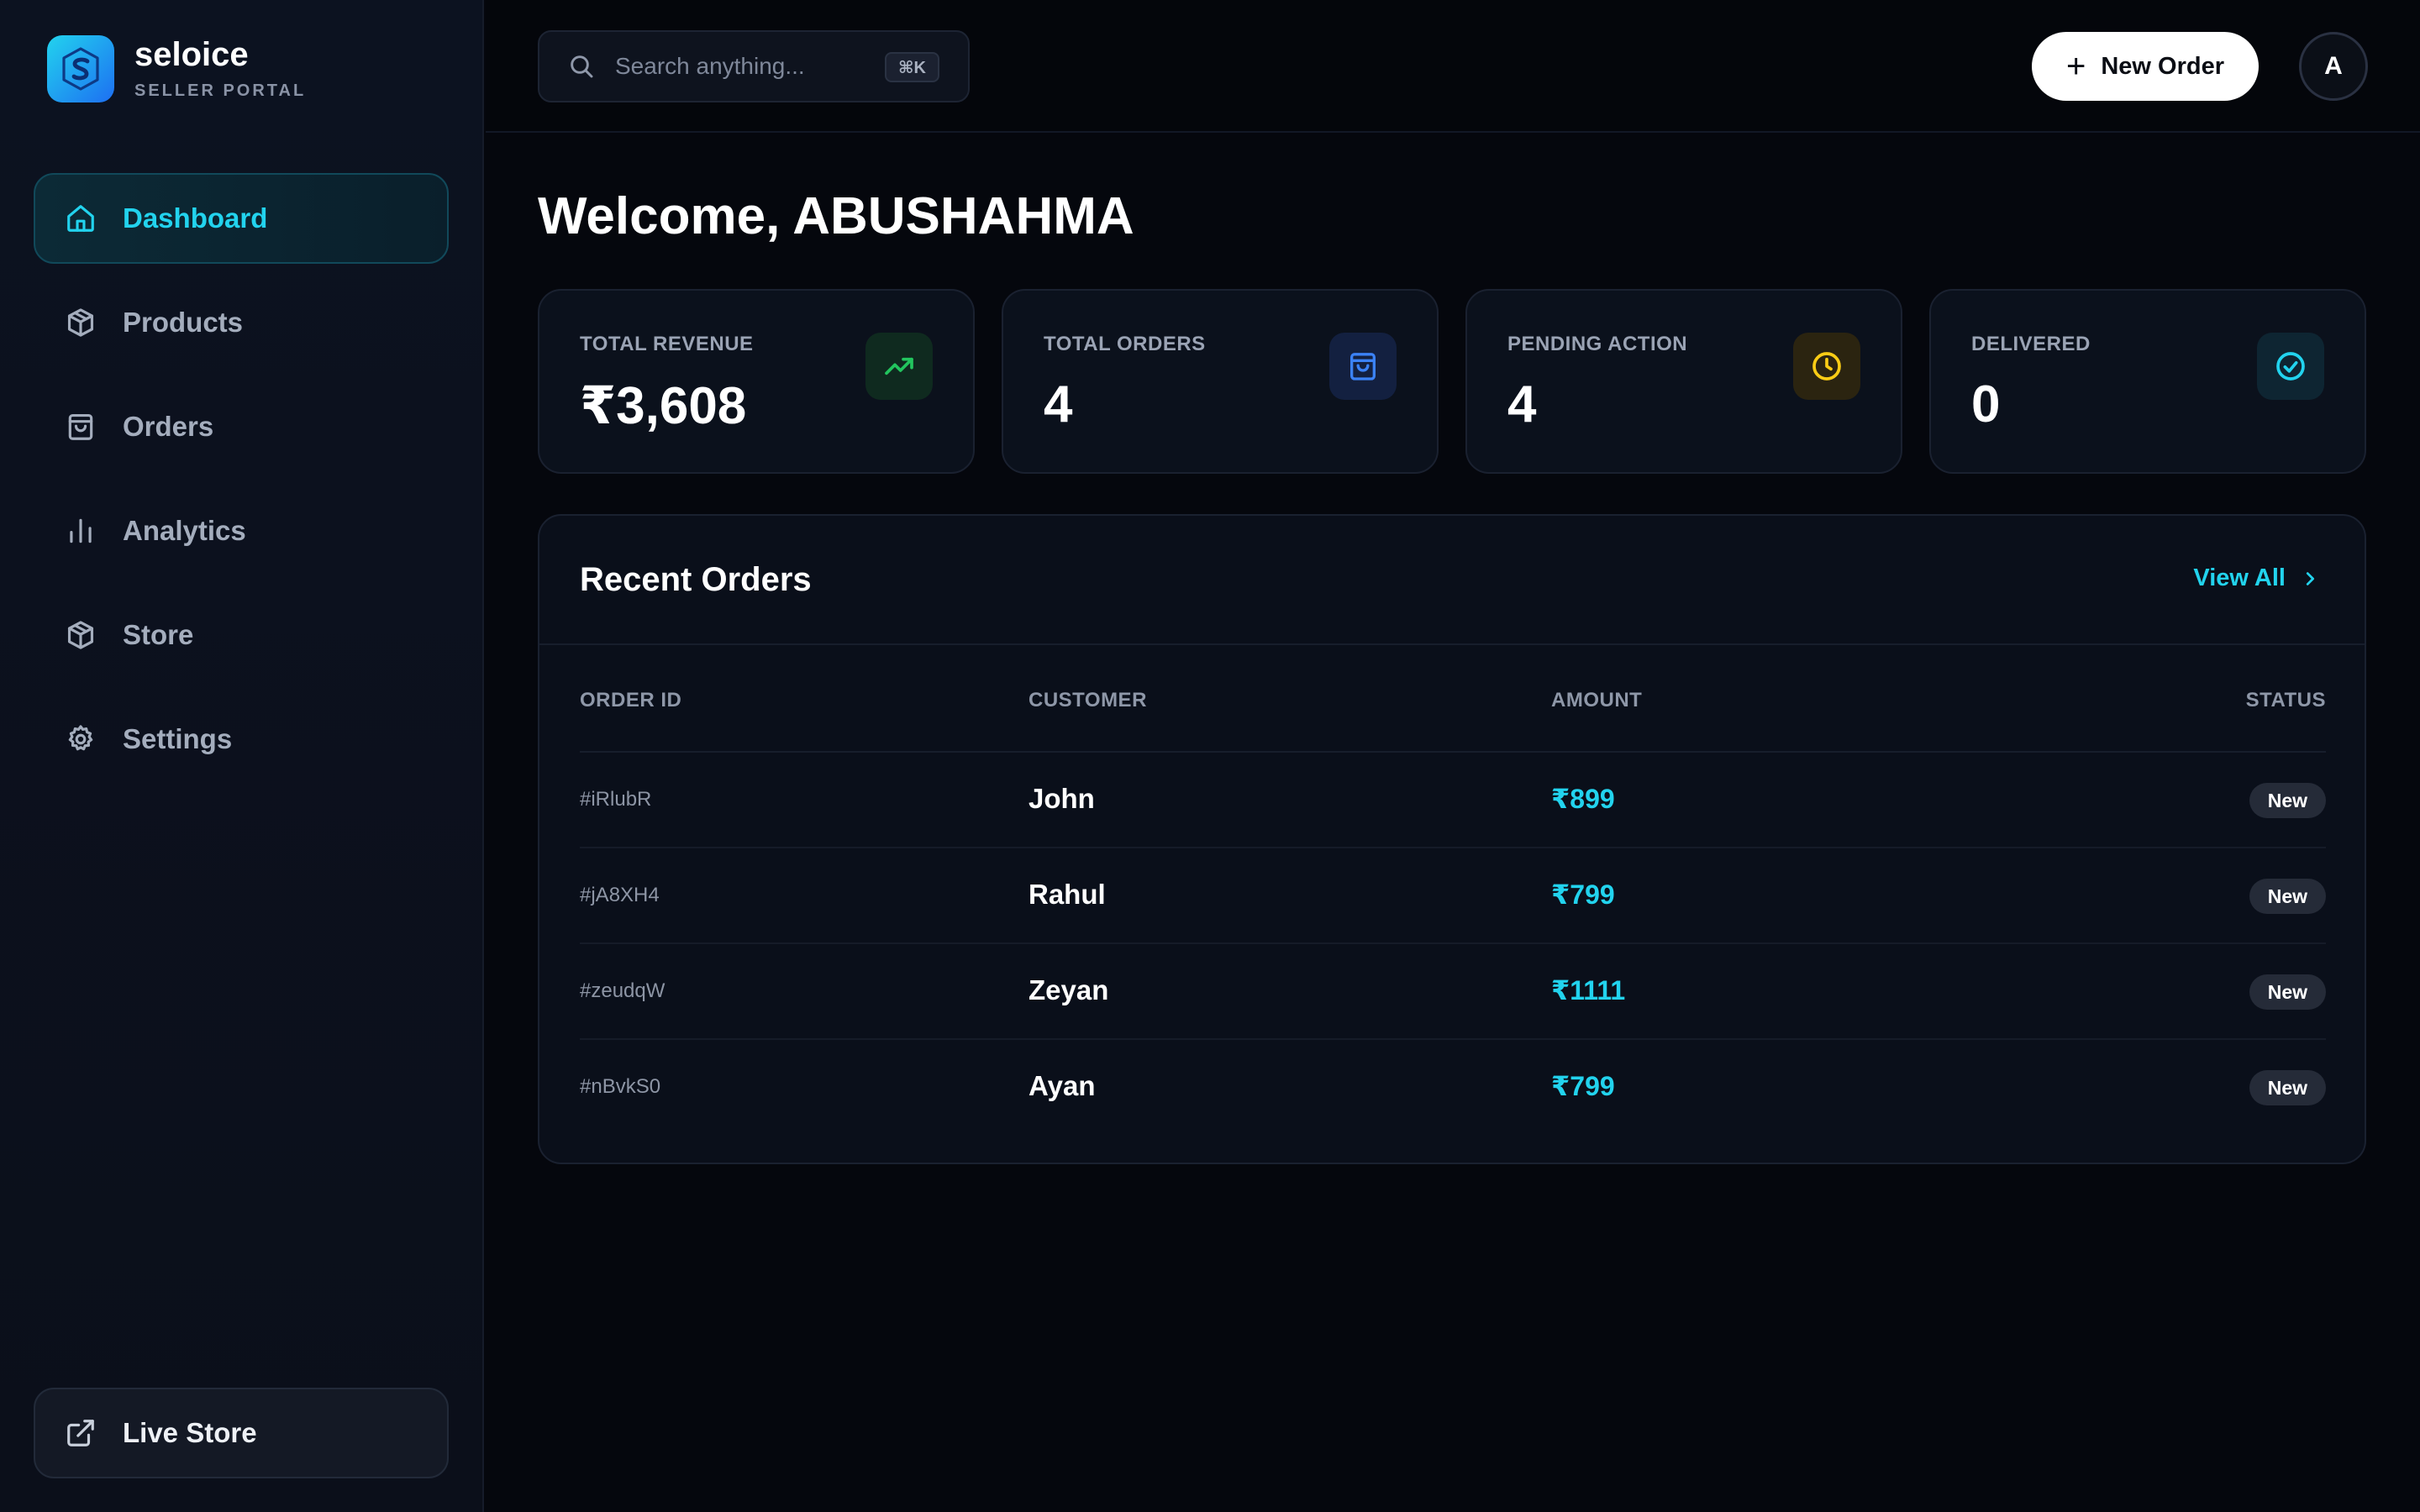  What do you see at coordinates (1453, 992) in the screenshot?
I see `table-row: #zeudqW Zeyan ₹1111 New` at bounding box center [1453, 992].